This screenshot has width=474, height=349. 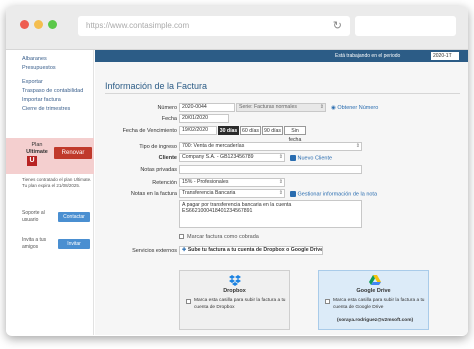 What do you see at coordinates (282, 93) in the screenshot?
I see `title-divider` at bounding box center [282, 93].